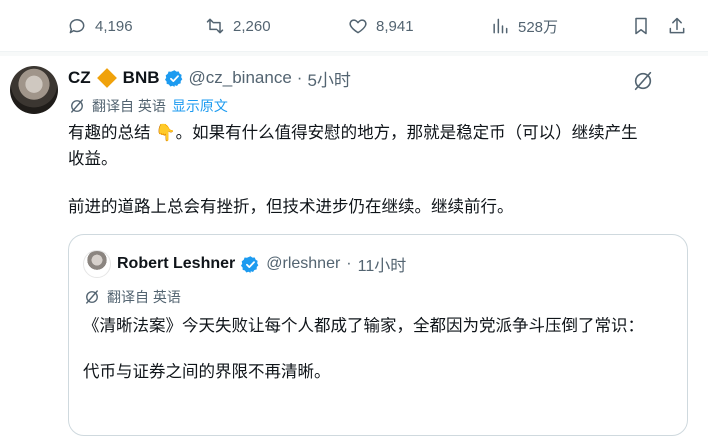  What do you see at coordinates (240, 78) in the screenshot?
I see `handle: @cz_binance` at bounding box center [240, 78].